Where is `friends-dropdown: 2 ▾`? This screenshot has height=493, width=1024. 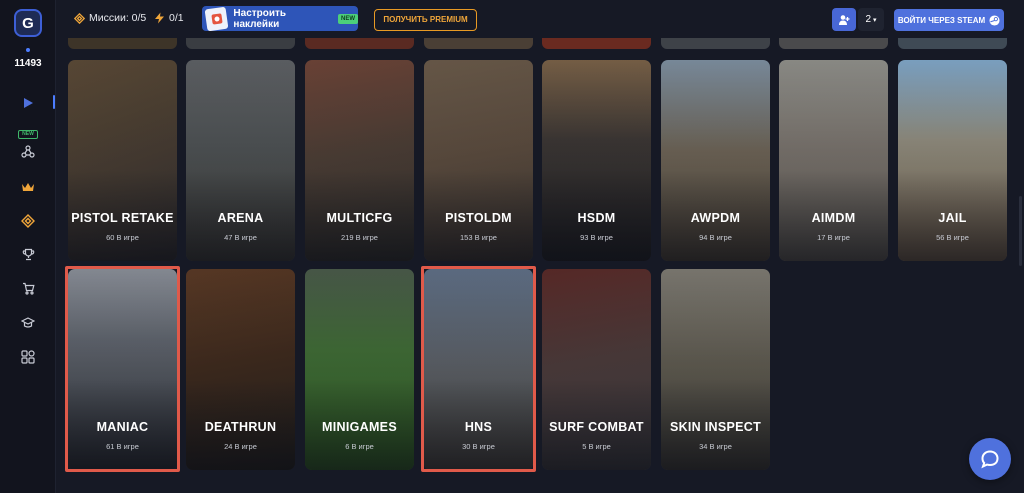
friends-dropdown: 2 ▾ is located at coordinates (871, 19).